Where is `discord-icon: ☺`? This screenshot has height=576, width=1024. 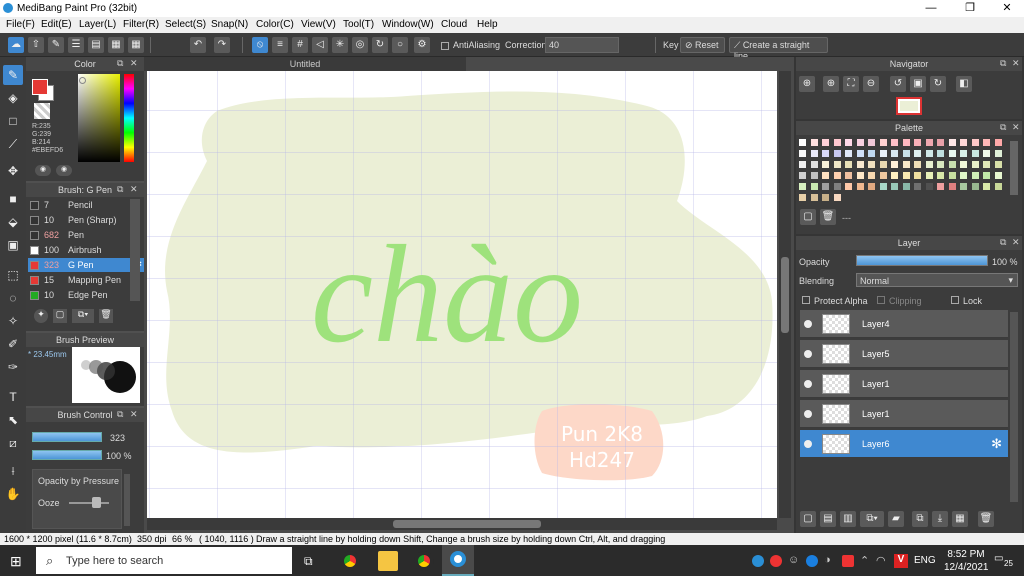
discord-icon: ☺ is located at coordinates (793, 560).